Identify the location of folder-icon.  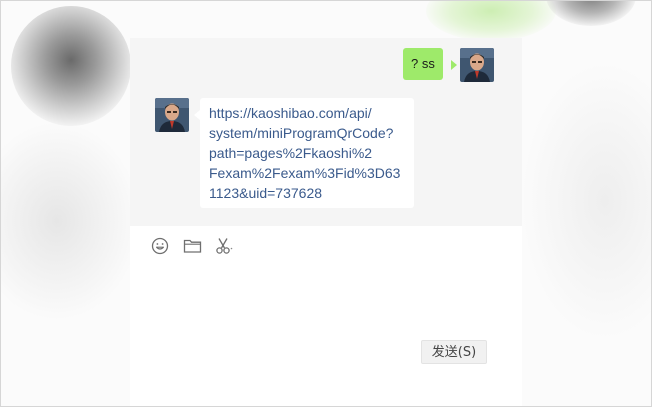
(192, 246).